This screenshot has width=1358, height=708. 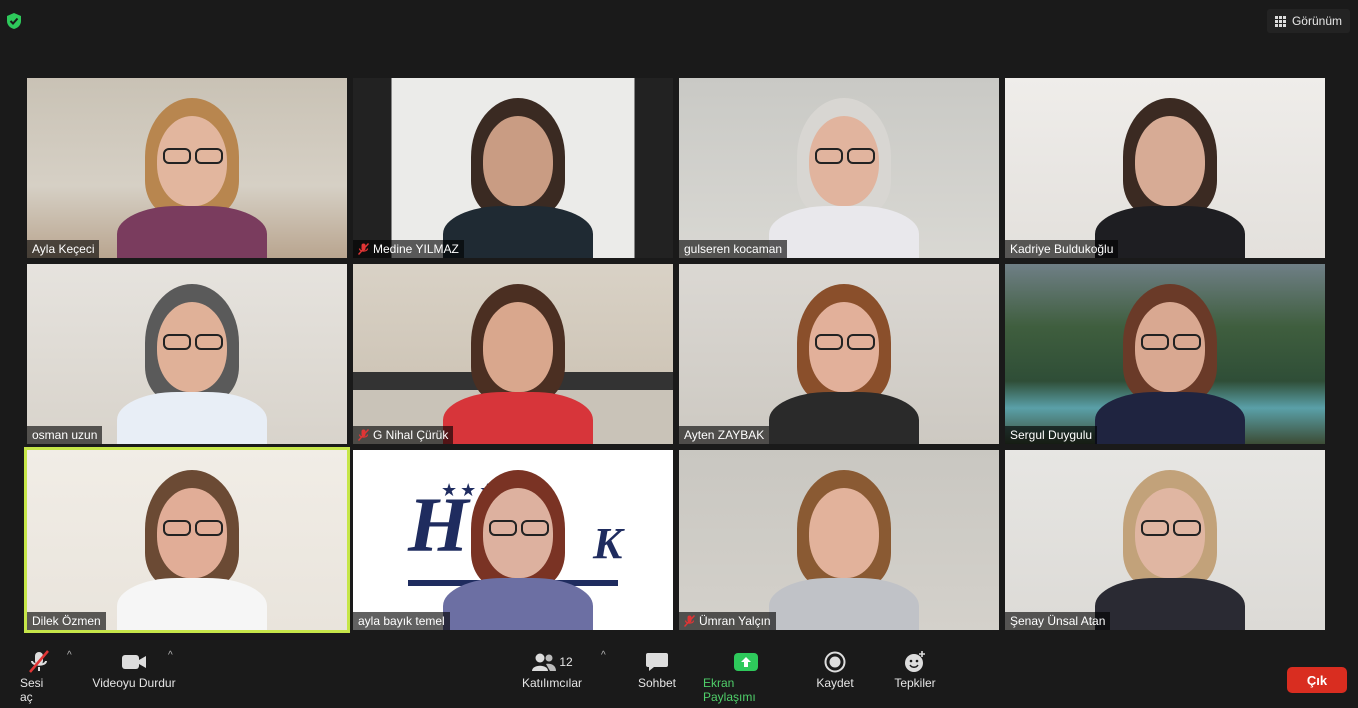 I want to click on view-label: Görünüm, so click(x=1316, y=21).